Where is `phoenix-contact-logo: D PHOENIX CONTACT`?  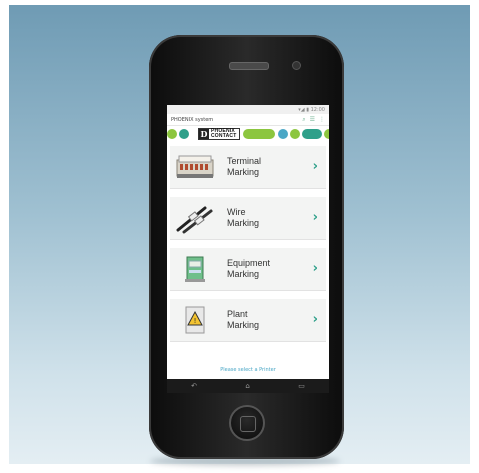
phoenix-contact-logo: D PHOENIX CONTACT is located at coordinates (219, 134).